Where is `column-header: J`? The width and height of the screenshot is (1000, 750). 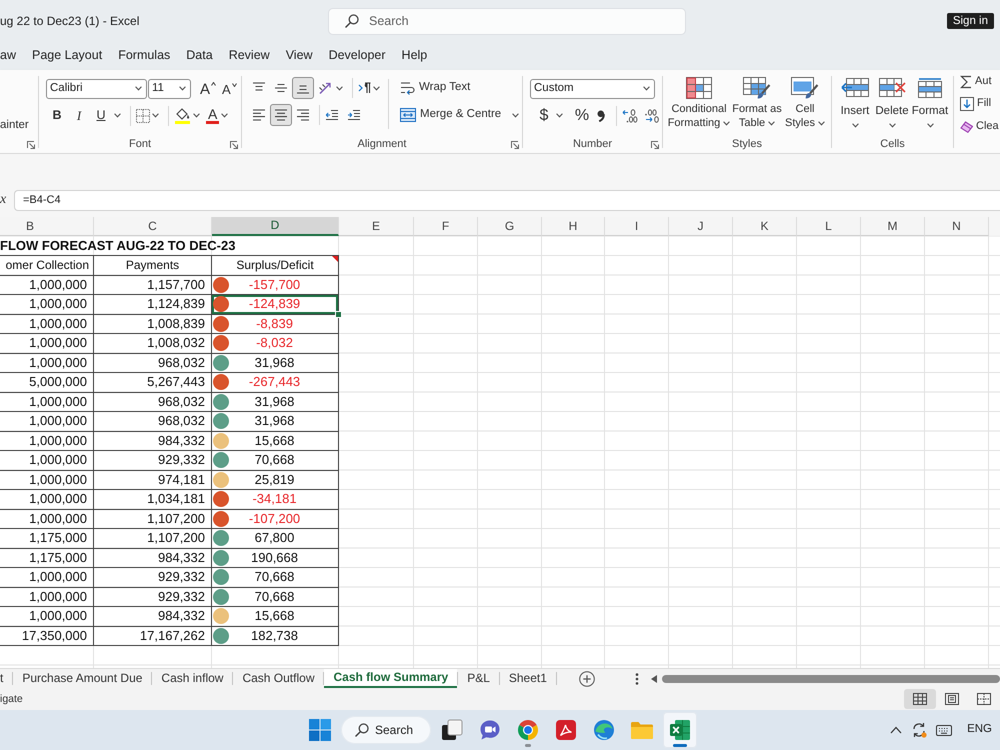
column-header: J is located at coordinates (701, 226).